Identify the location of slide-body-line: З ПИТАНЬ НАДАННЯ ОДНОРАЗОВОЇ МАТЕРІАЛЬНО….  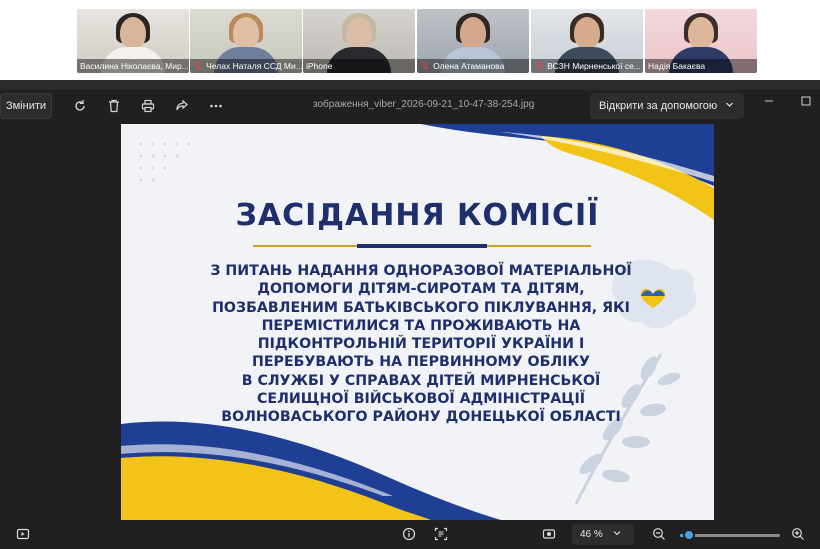
(421, 271).